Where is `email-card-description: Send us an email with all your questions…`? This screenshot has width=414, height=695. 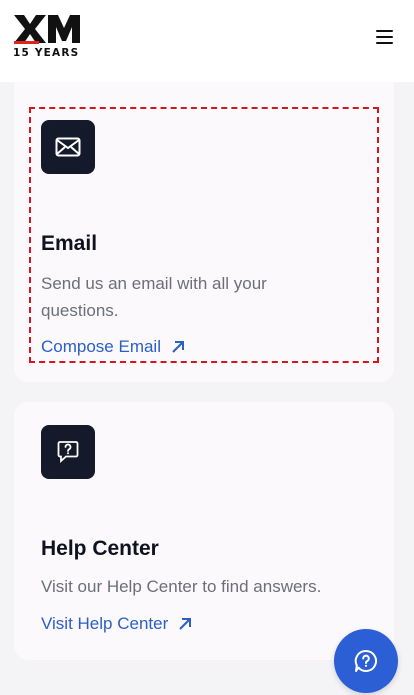
email-card-description: Send us an email with all your questions… is located at coordinates (154, 297).